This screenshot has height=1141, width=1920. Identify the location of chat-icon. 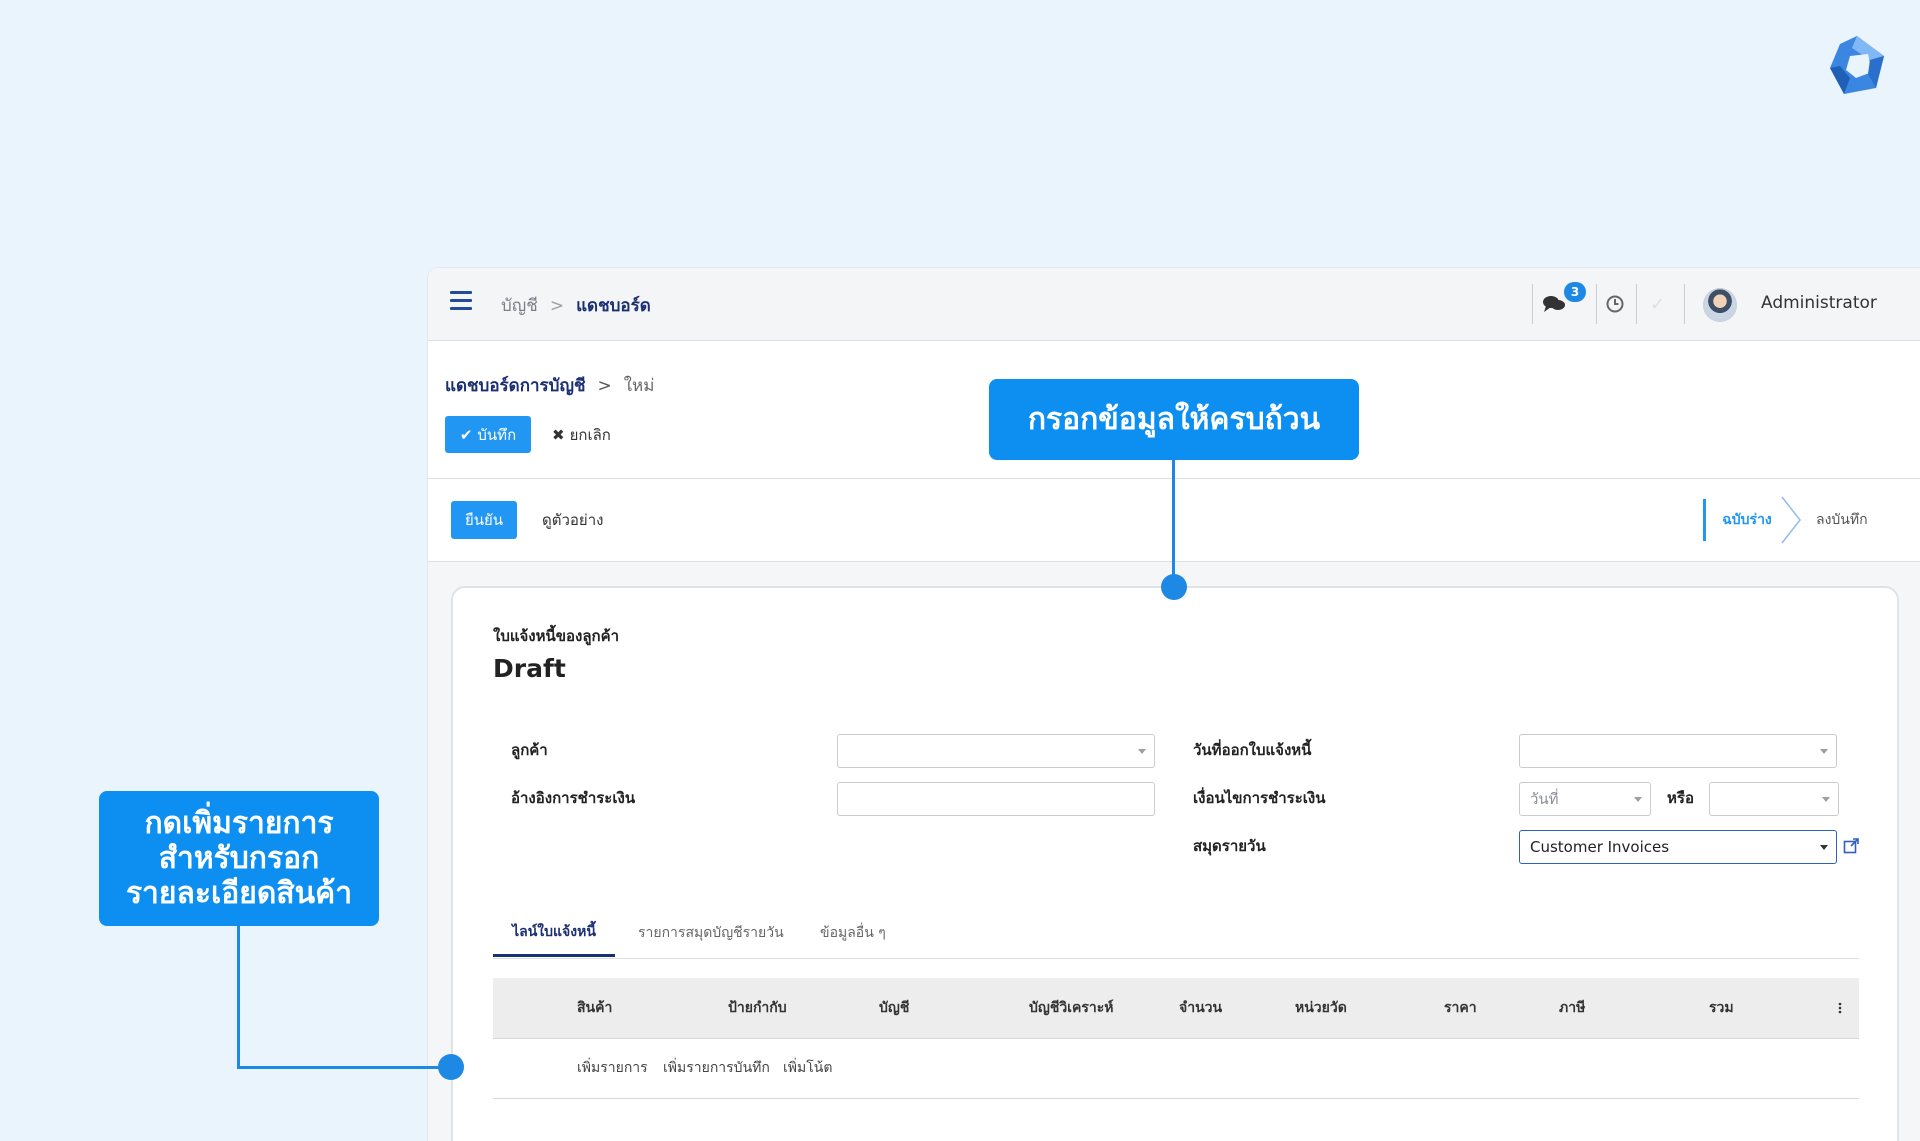
(1554, 304).